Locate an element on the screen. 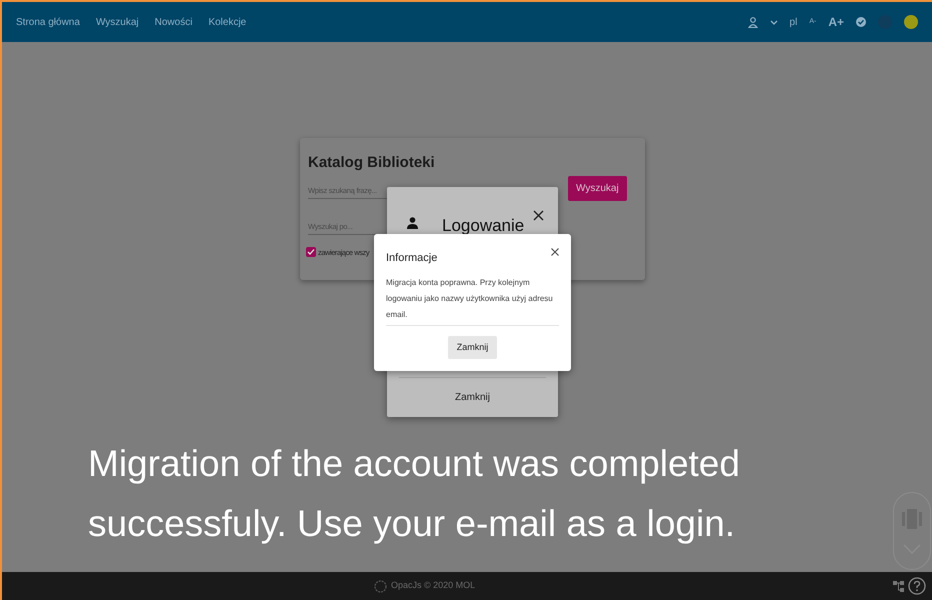 The image size is (932, 600). sitemap-icon is located at coordinates (898, 586).